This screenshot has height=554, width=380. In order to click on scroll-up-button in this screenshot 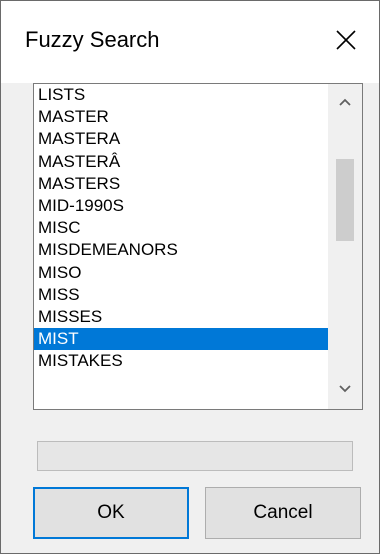, I will do `click(345, 103)`.